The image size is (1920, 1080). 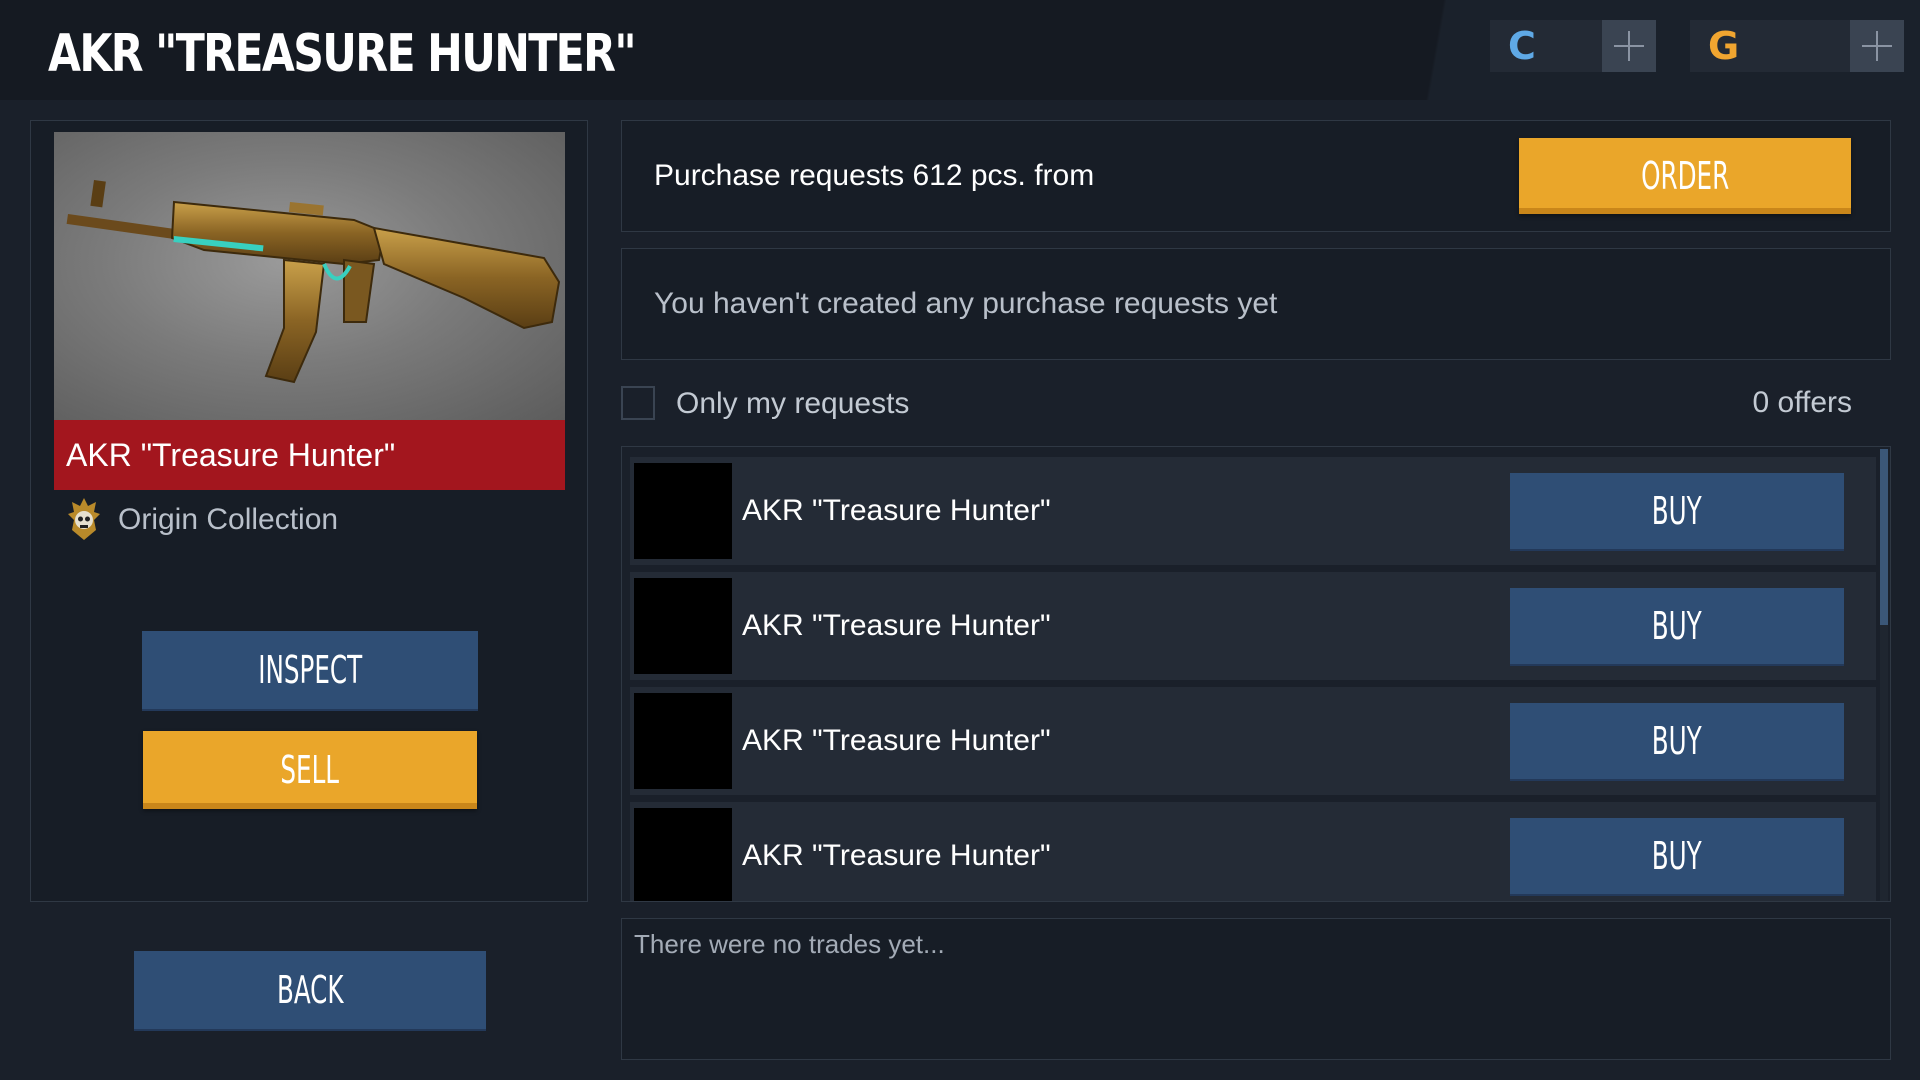 I want to click on inspect-button: INSPECT, so click(x=310, y=670).